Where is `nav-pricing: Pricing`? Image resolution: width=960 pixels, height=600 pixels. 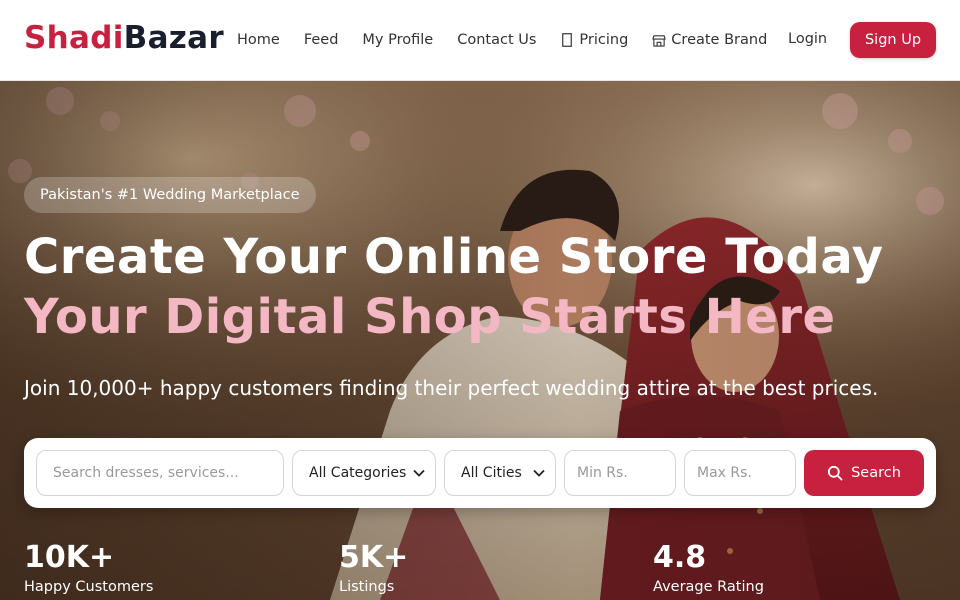 nav-pricing: Pricing is located at coordinates (594, 40).